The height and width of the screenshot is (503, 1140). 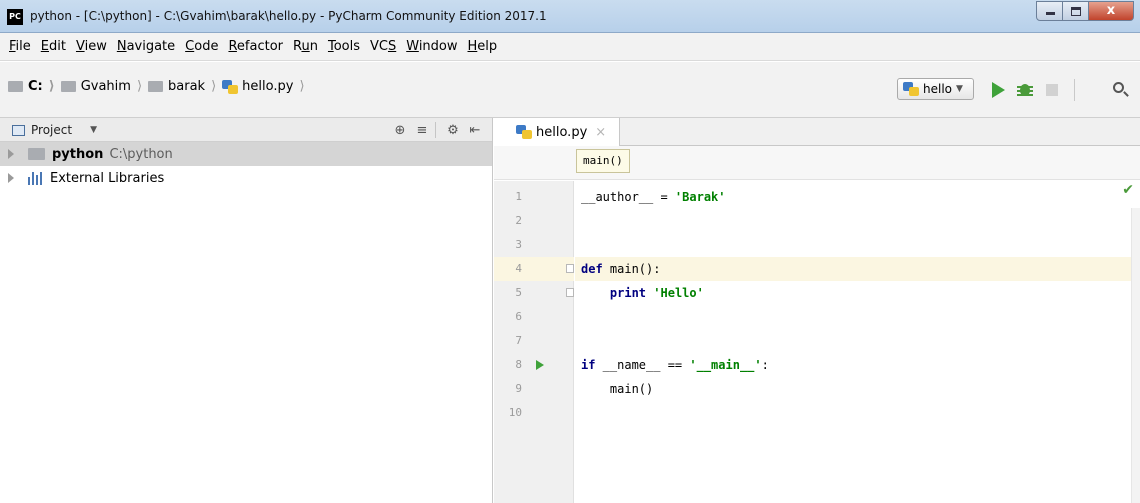 I want to click on close-icon: x, so click(x=1111, y=10).